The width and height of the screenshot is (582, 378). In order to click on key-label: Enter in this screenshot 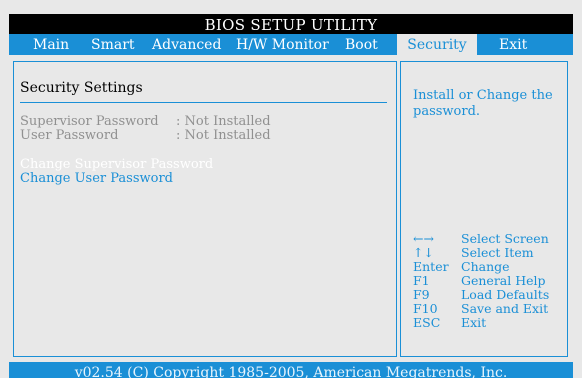, I will do `click(431, 266)`.